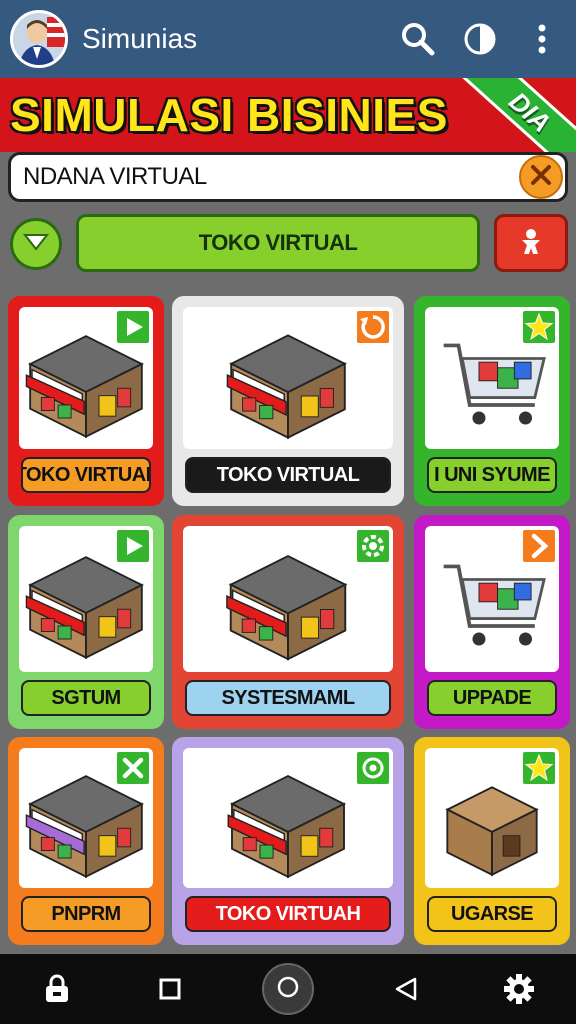 This screenshot has width=576, height=1024. What do you see at coordinates (418, 39) in the screenshot?
I see `search-icon` at bounding box center [418, 39].